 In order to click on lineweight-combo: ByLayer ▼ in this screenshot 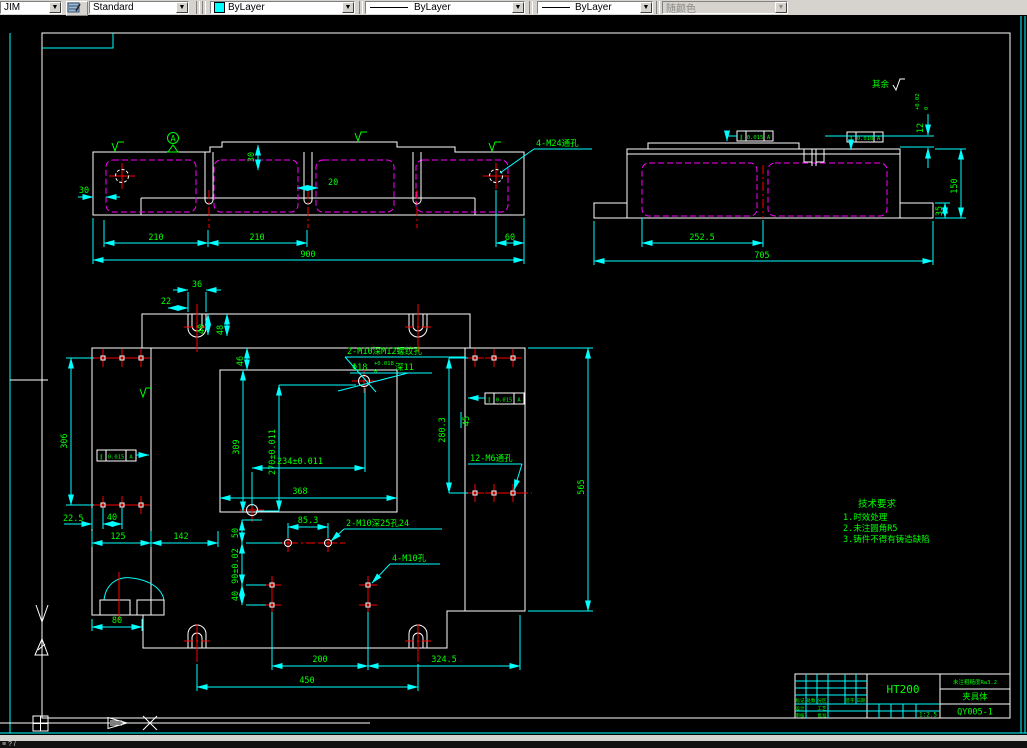, I will do `click(595, 7)`.